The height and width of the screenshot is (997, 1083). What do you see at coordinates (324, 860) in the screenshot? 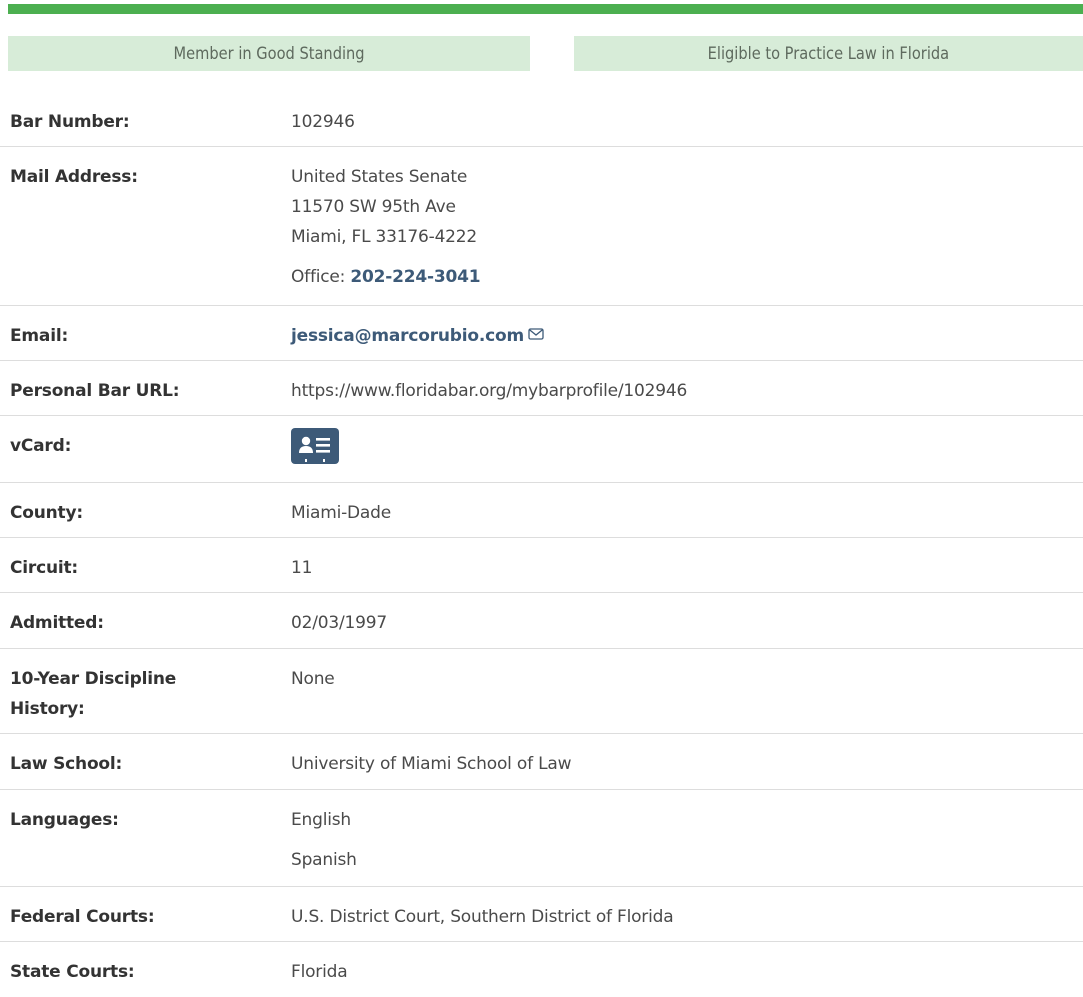
I see `language-item: Spanish` at bounding box center [324, 860].